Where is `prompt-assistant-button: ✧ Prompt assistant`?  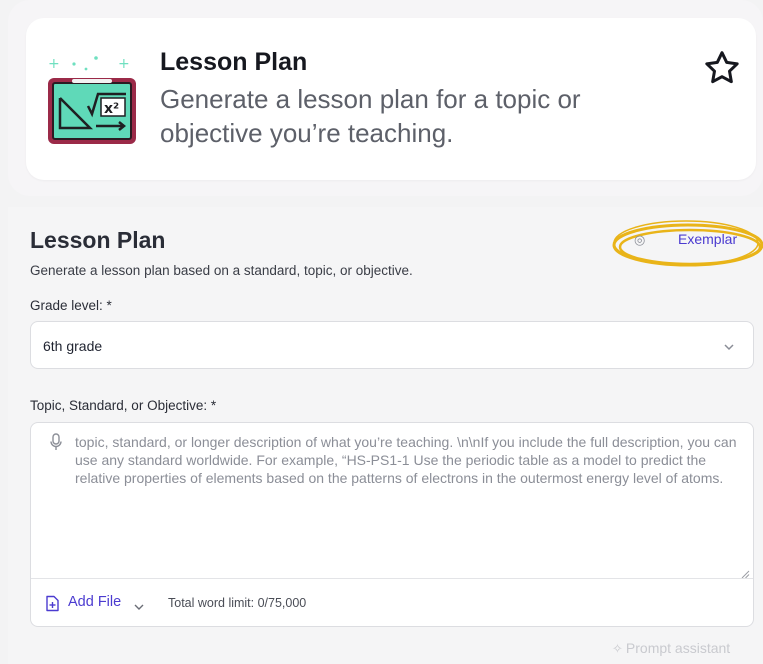
prompt-assistant-button: ✧ Prompt assistant is located at coordinates (671, 648).